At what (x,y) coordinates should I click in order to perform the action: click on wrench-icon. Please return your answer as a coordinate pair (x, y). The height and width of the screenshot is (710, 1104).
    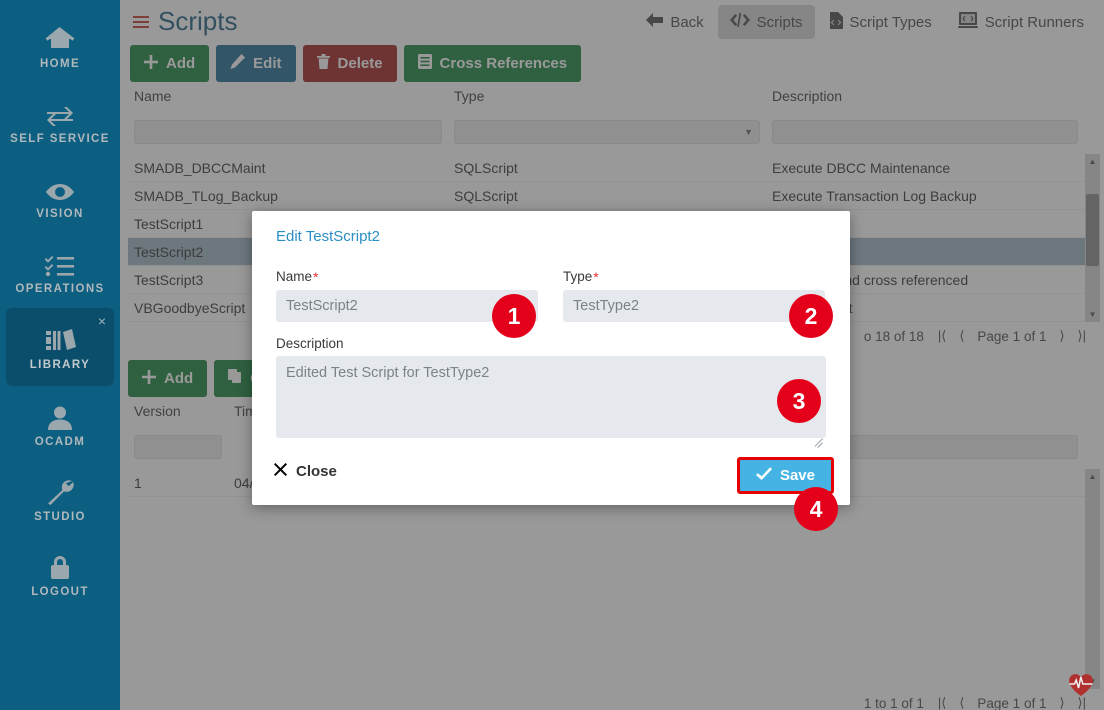
    Looking at the image, I should click on (60, 490).